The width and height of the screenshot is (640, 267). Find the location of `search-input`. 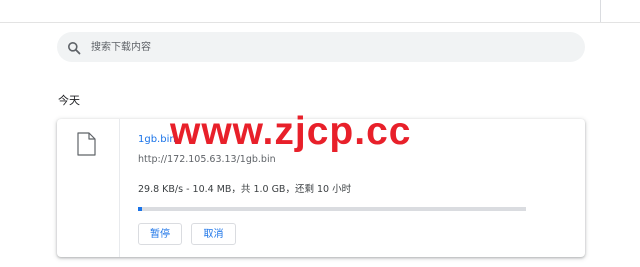

search-input is located at coordinates (331, 47).